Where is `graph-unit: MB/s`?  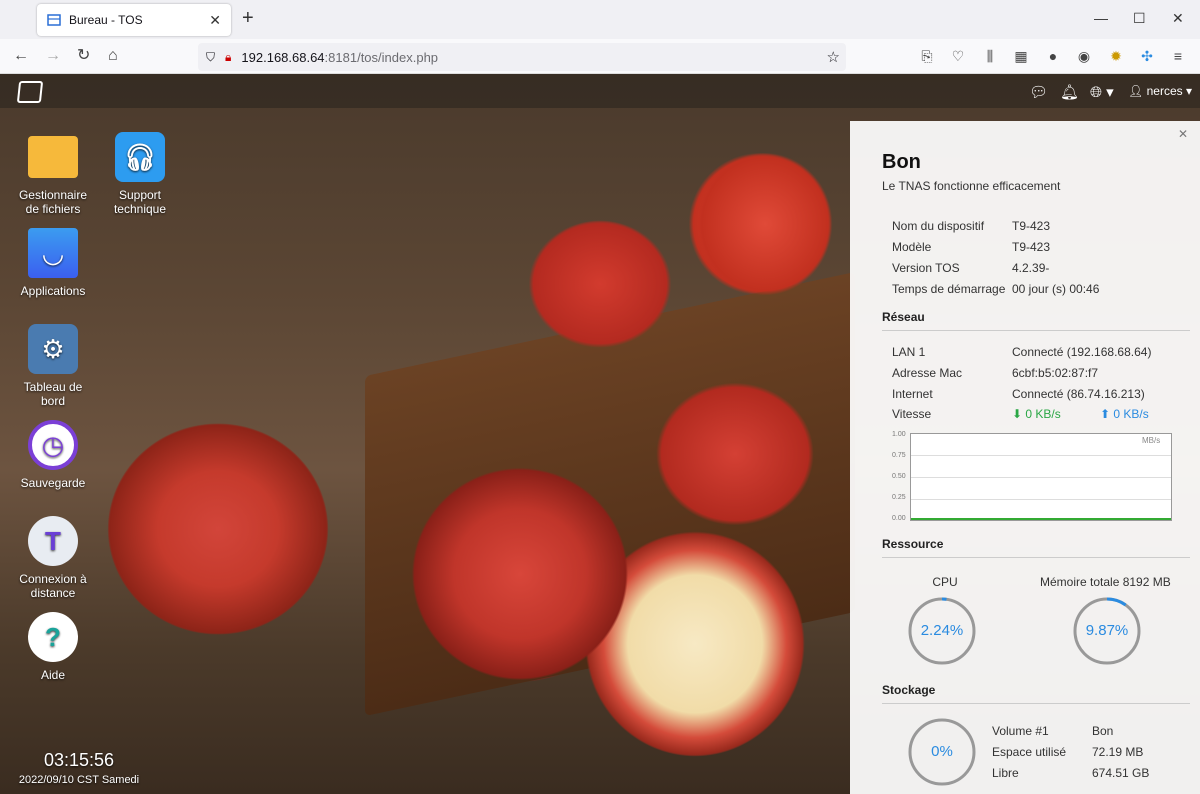
graph-unit: MB/s is located at coordinates (1151, 440).